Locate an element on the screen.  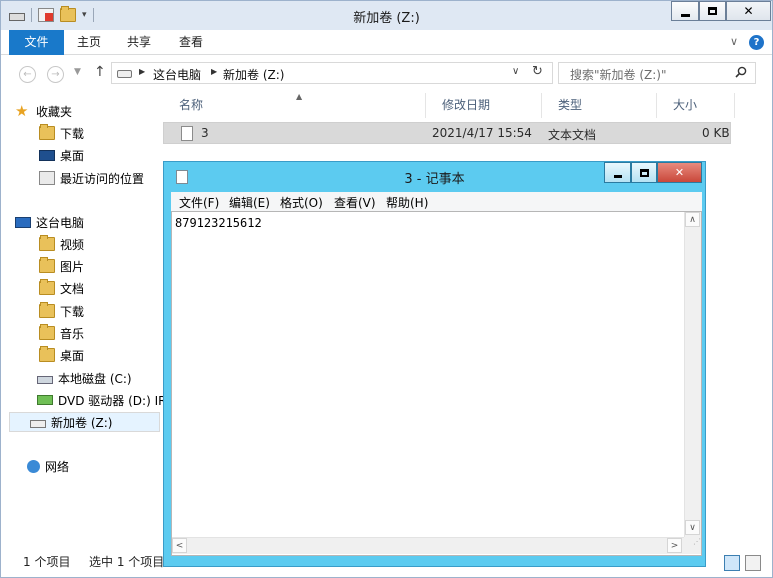
ribbon: 文件 主页 共享 查看 ∨ ? is located at coordinates (386, 42).